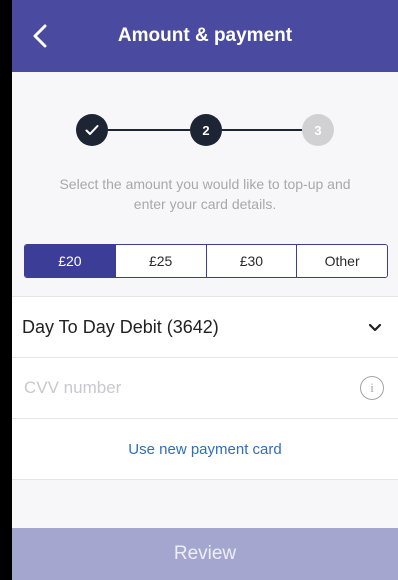  What do you see at coordinates (160, 261) in the screenshot?
I see `amount-option-25: £25` at bounding box center [160, 261].